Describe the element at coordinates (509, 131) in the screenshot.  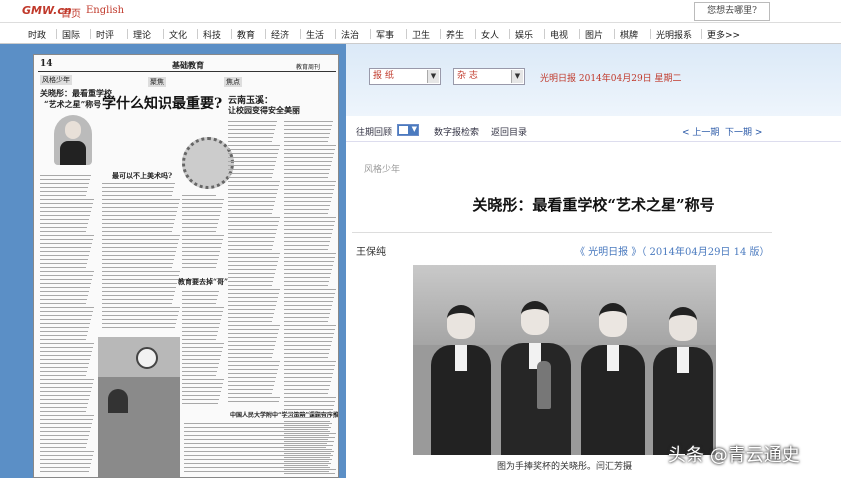
I see `back-to-index-link: 返回目录` at that location.